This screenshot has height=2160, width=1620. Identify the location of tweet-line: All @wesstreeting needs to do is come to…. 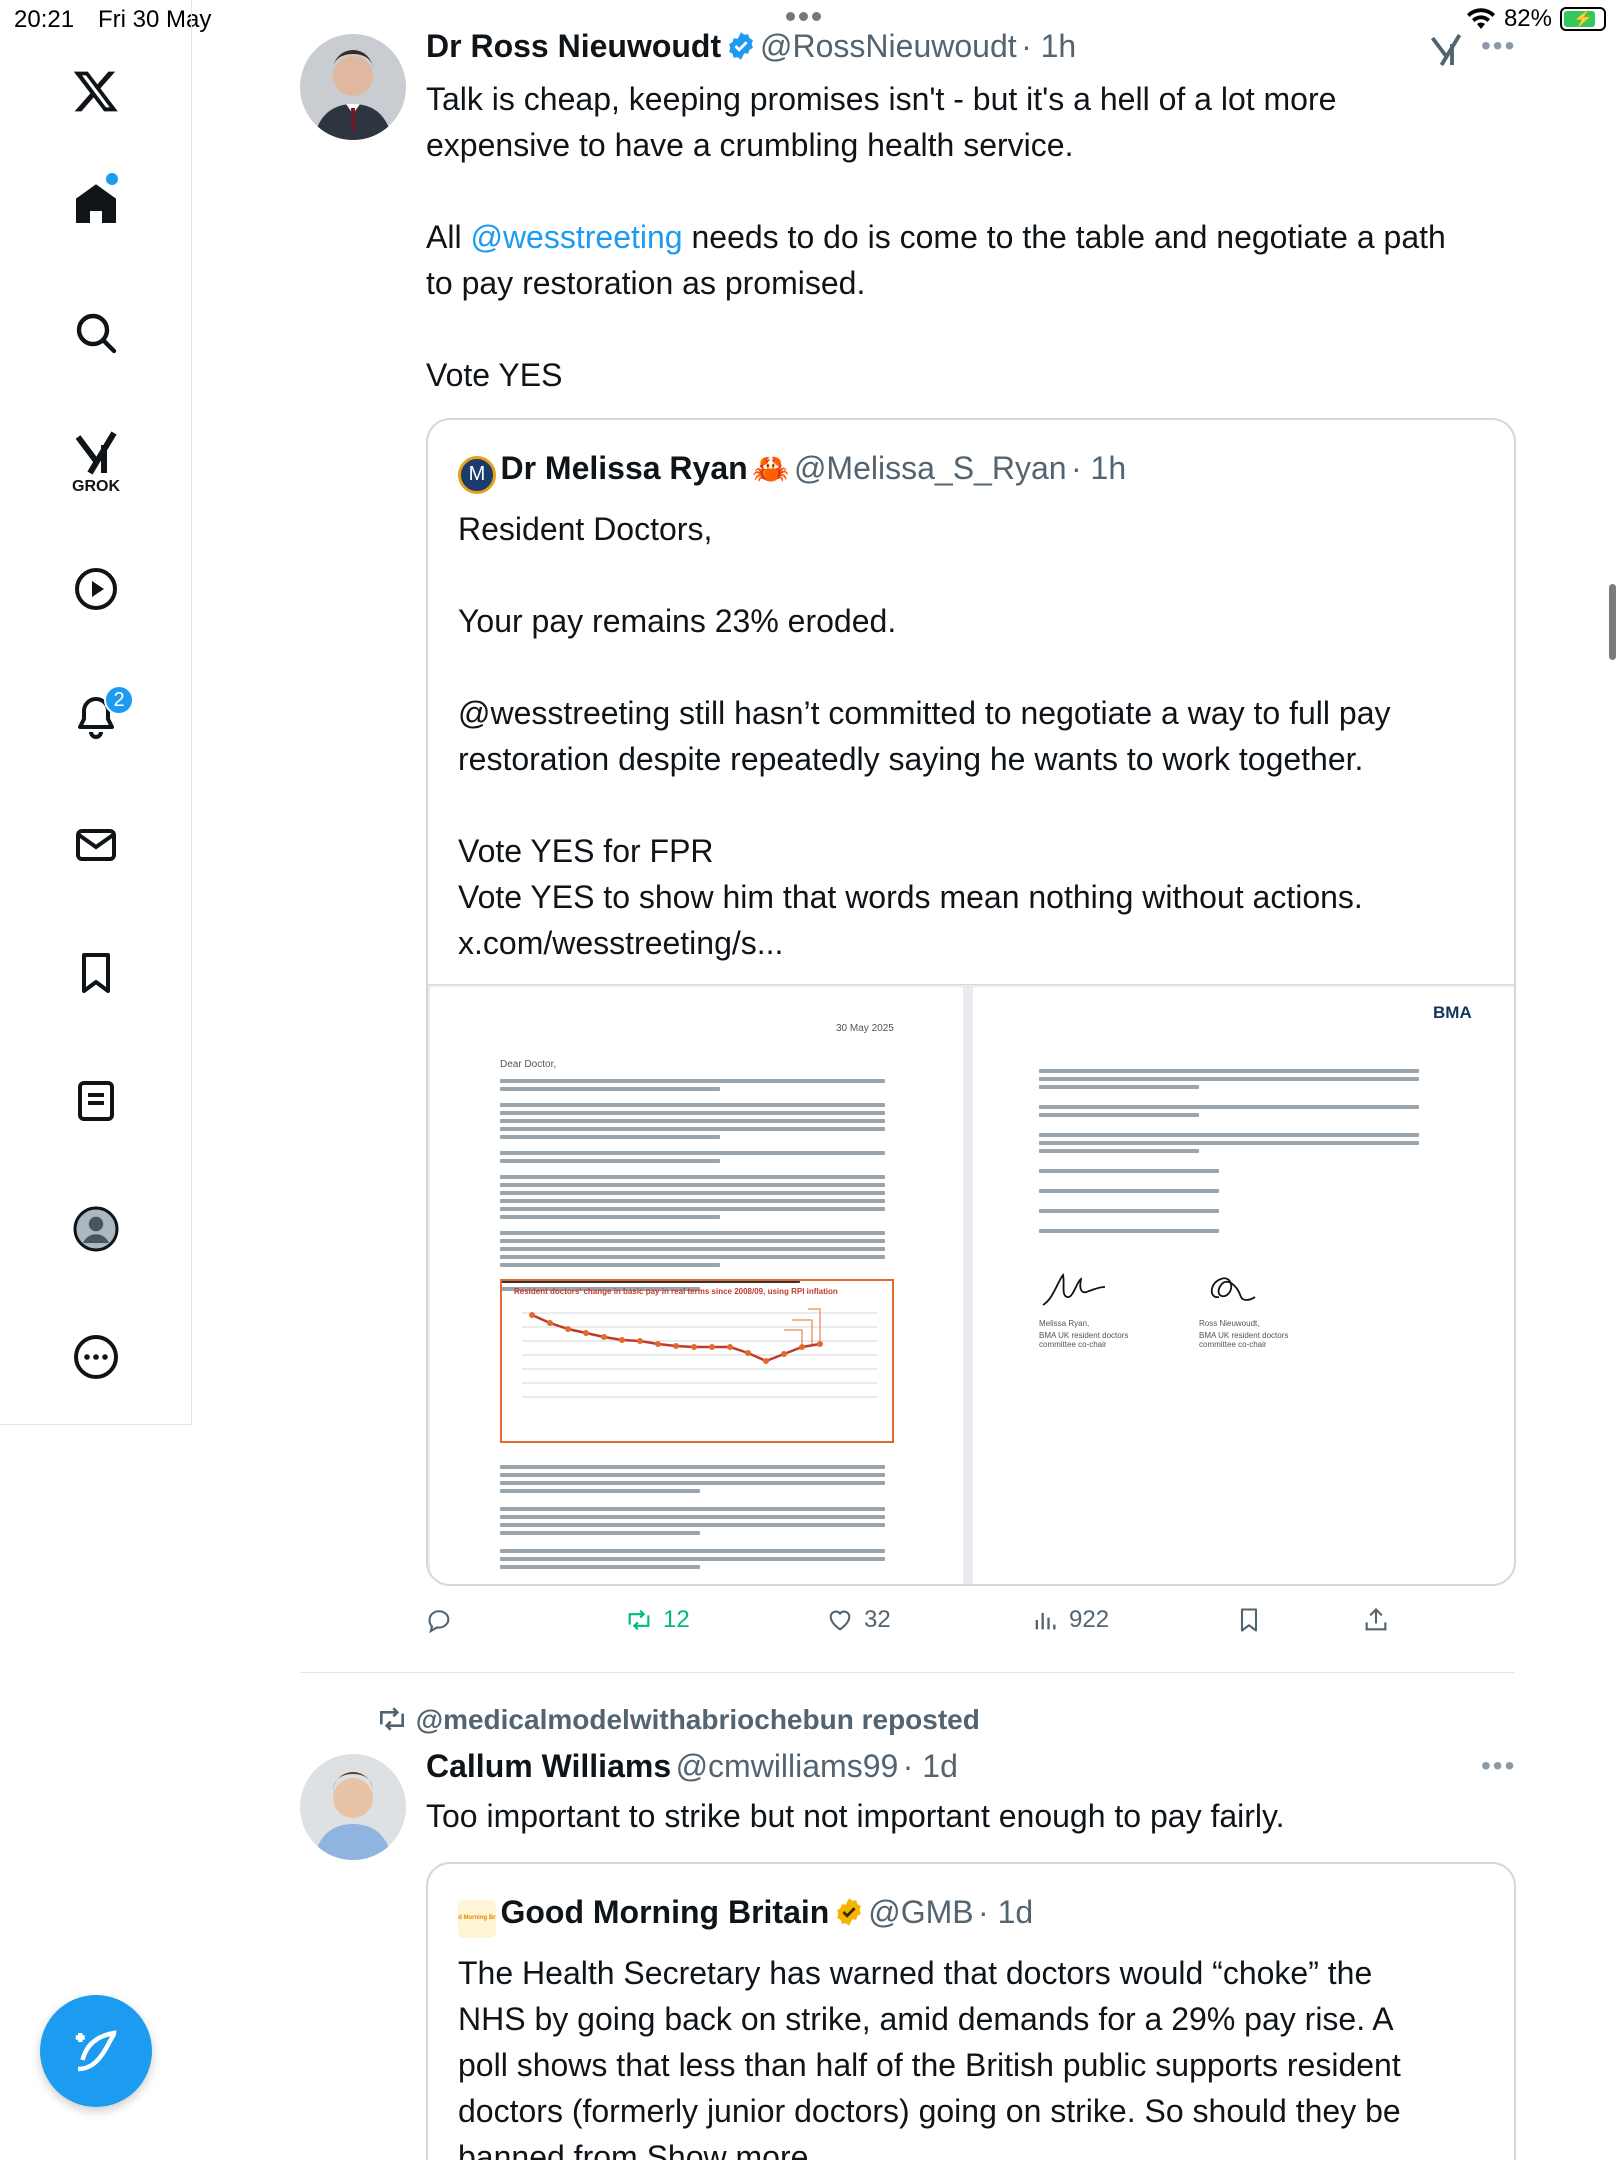
(936, 237).